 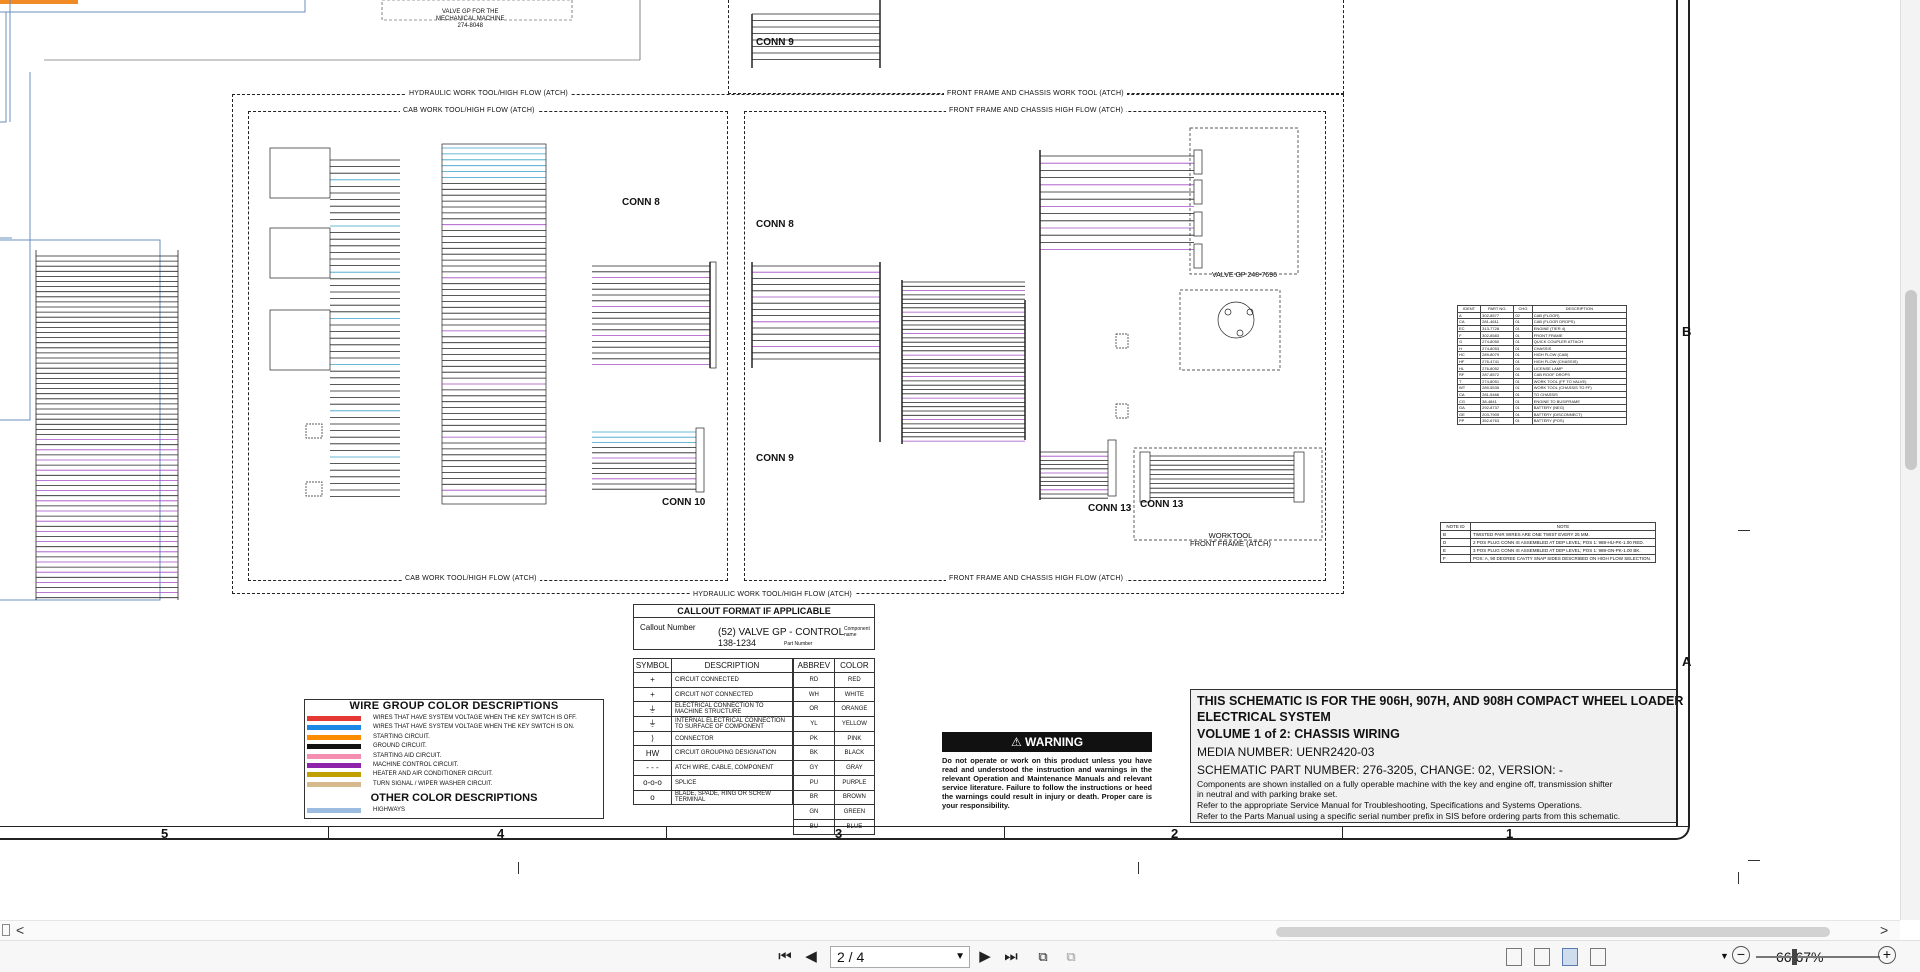 I want to click on grid-col-3: 3, so click(x=839, y=833).